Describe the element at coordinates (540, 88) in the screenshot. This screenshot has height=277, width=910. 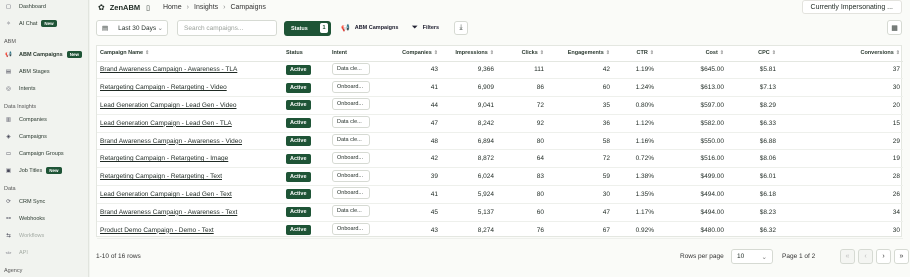
I see `cell-value: 86` at that location.